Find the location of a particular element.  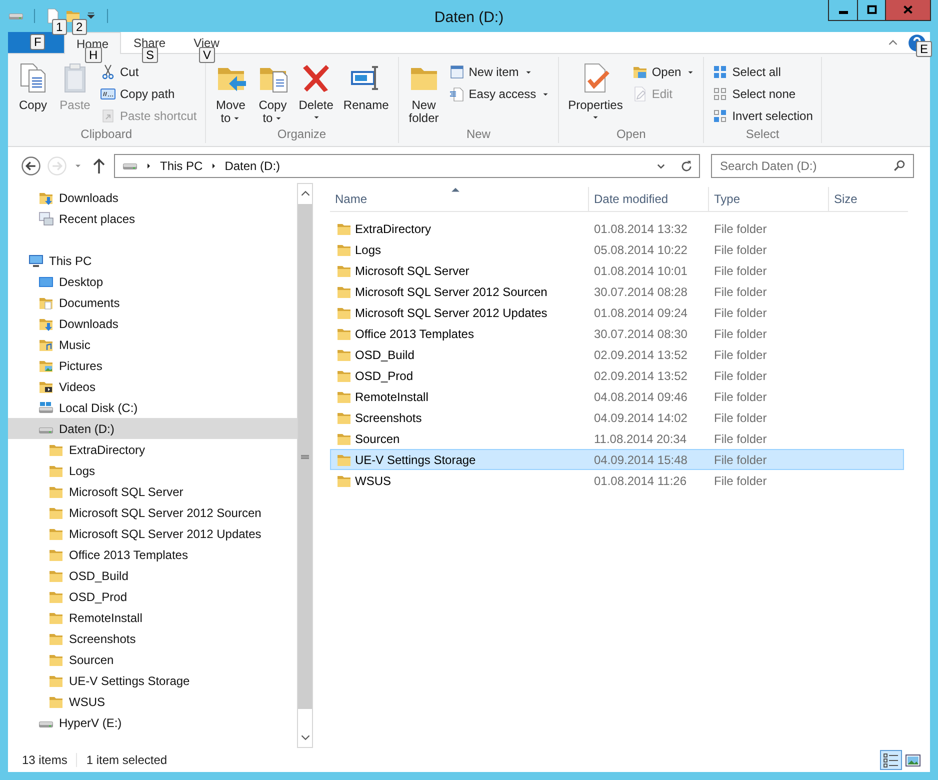

tree-item: HyperV (E:) is located at coordinates (152, 722).